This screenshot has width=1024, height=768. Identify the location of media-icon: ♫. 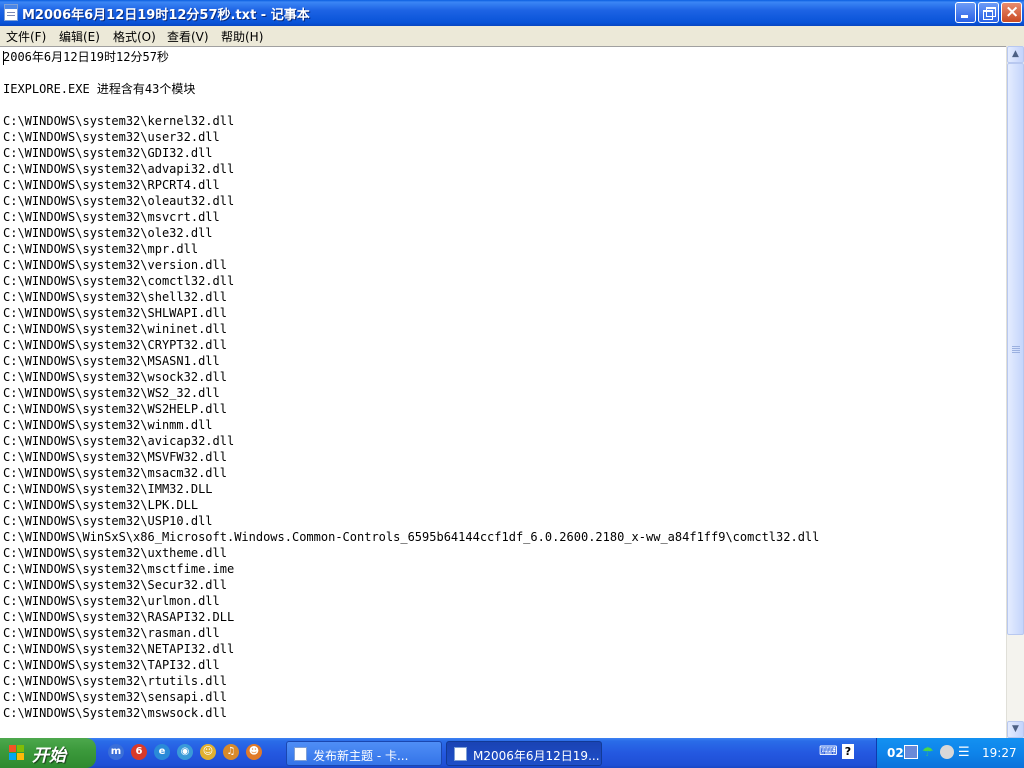
(231, 752).